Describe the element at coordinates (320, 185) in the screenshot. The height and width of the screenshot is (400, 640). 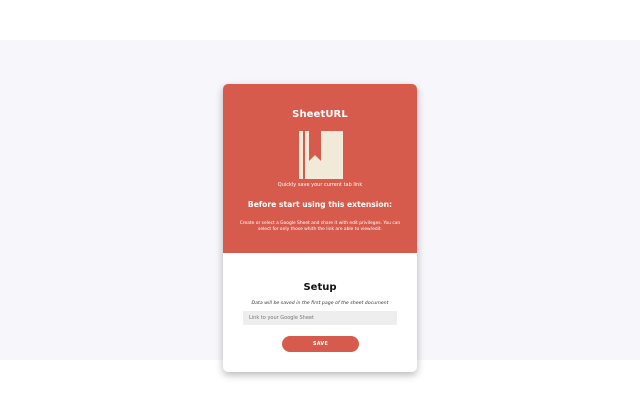
I see `tagline: Quickly save your current tab link` at that location.